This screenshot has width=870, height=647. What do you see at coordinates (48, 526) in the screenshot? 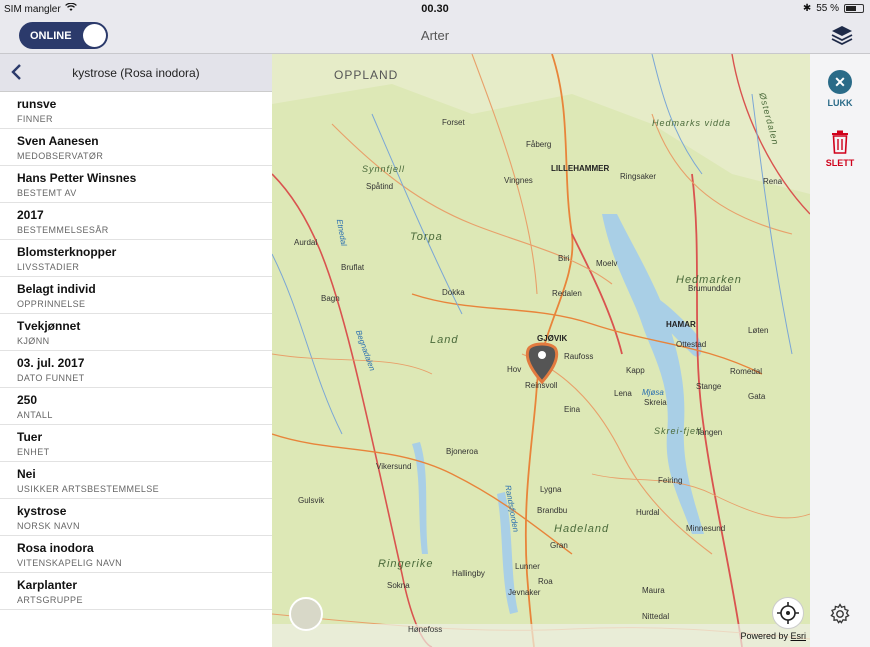
I see `detail-row-label: NORSK NAVN` at bounding box center [48, 526].